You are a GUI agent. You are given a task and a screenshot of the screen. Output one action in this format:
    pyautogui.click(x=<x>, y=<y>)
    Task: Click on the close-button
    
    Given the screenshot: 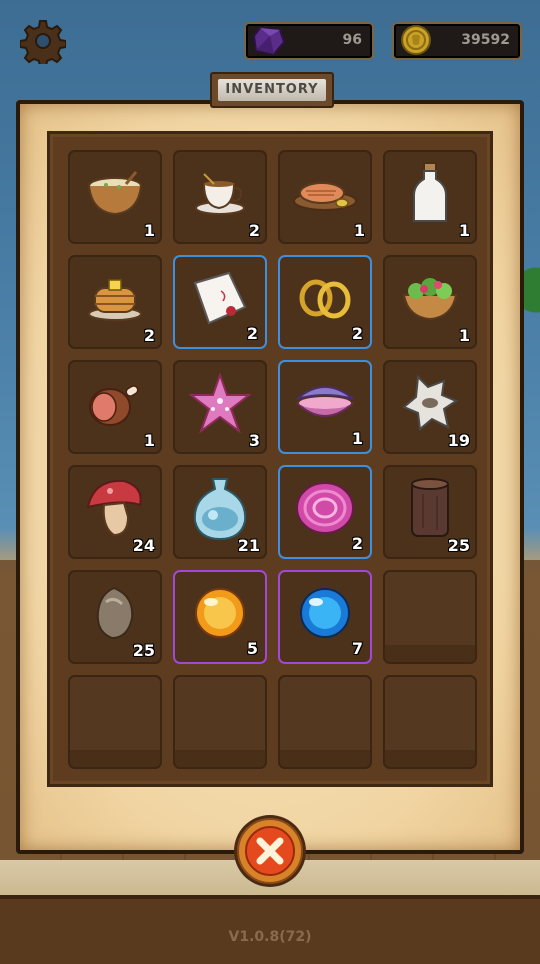 What is the action you would take?
    pyautogui.click(x=270, y=851)
    